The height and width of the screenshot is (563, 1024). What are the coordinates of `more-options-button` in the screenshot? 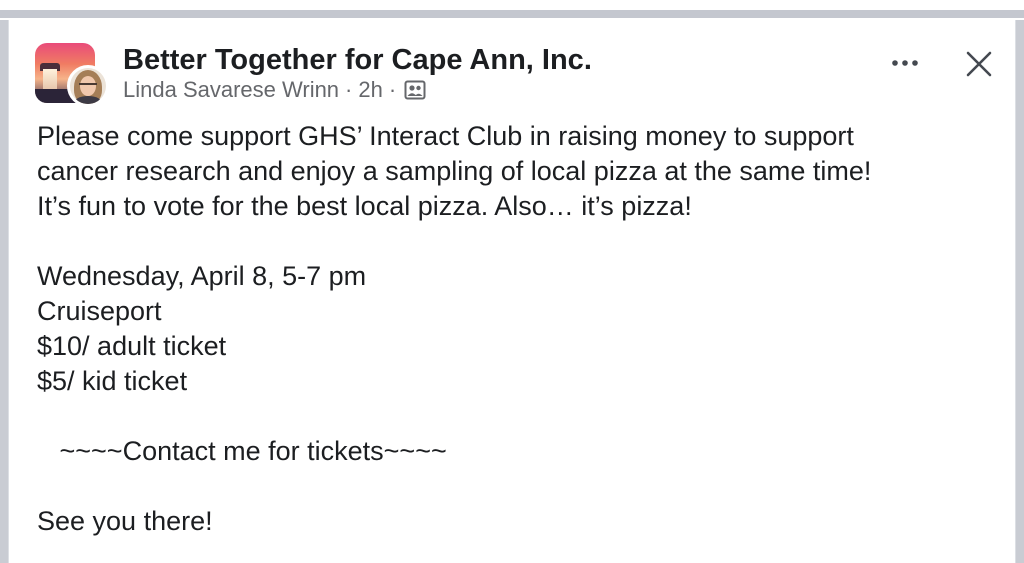 It's located at (905, 63).